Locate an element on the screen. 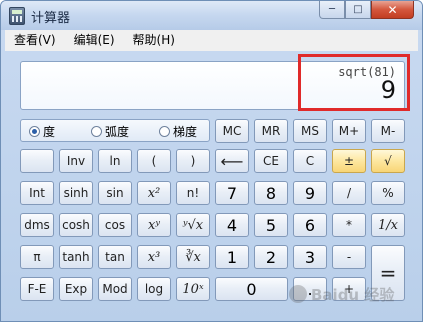 Image resolution: width=423 pixels, height=322 pixels. ce-button: CE is located at coordinates (271, 161).